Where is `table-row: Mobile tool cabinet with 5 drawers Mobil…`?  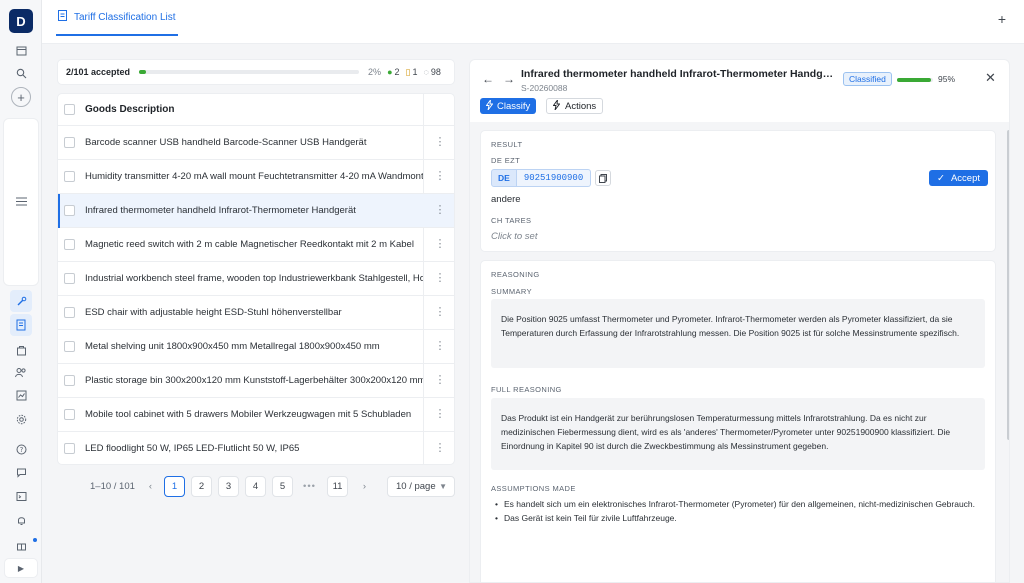
table-row: Mobile tool cabinet with 5 drawers Mobil… is located at coordinates (256, 415).